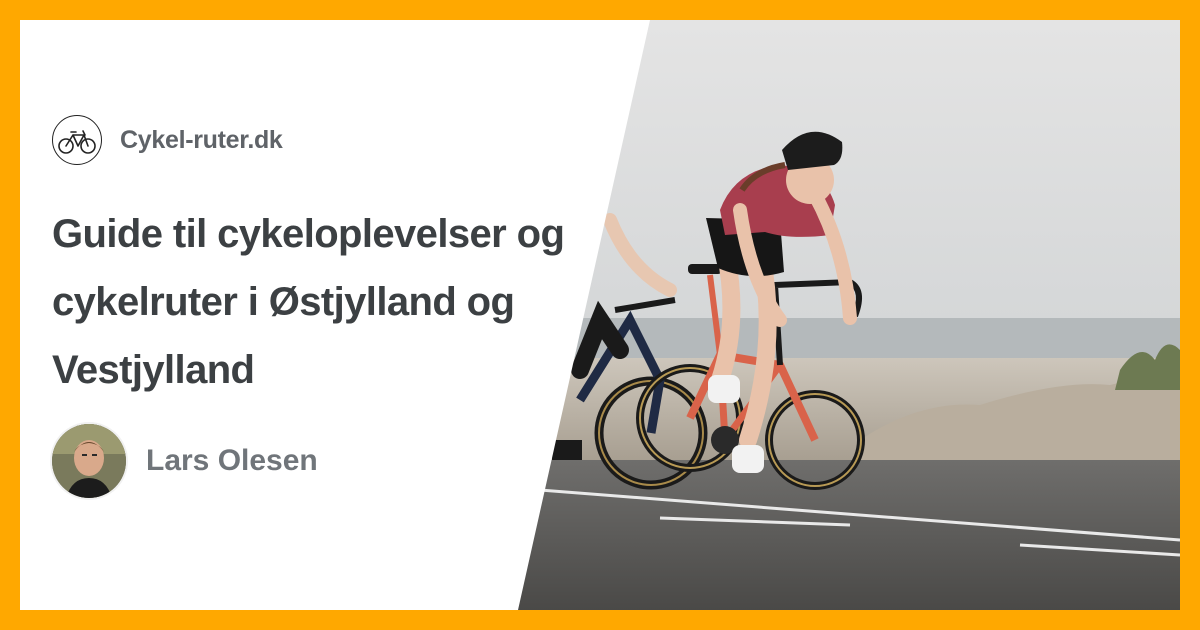 This screenshot has height=630, width=1200. What do you see at coordinates (332, 140) in the screenshot?
I see `brand: Cykel-ruter.dk` at bounding box center [332, 140].